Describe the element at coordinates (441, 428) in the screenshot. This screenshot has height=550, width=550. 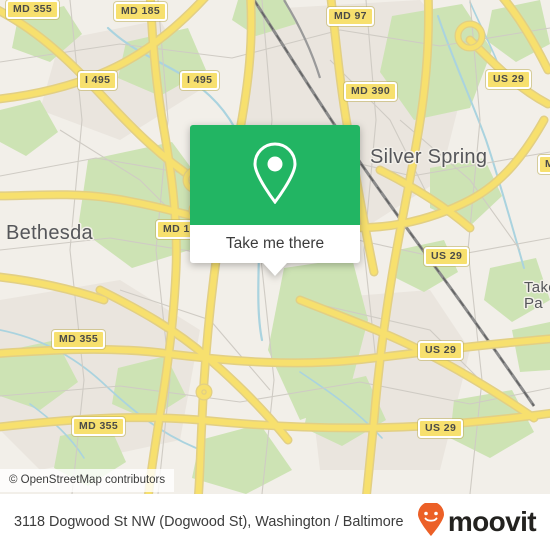
I see `route-shield-us29-d: US 29` at that location.